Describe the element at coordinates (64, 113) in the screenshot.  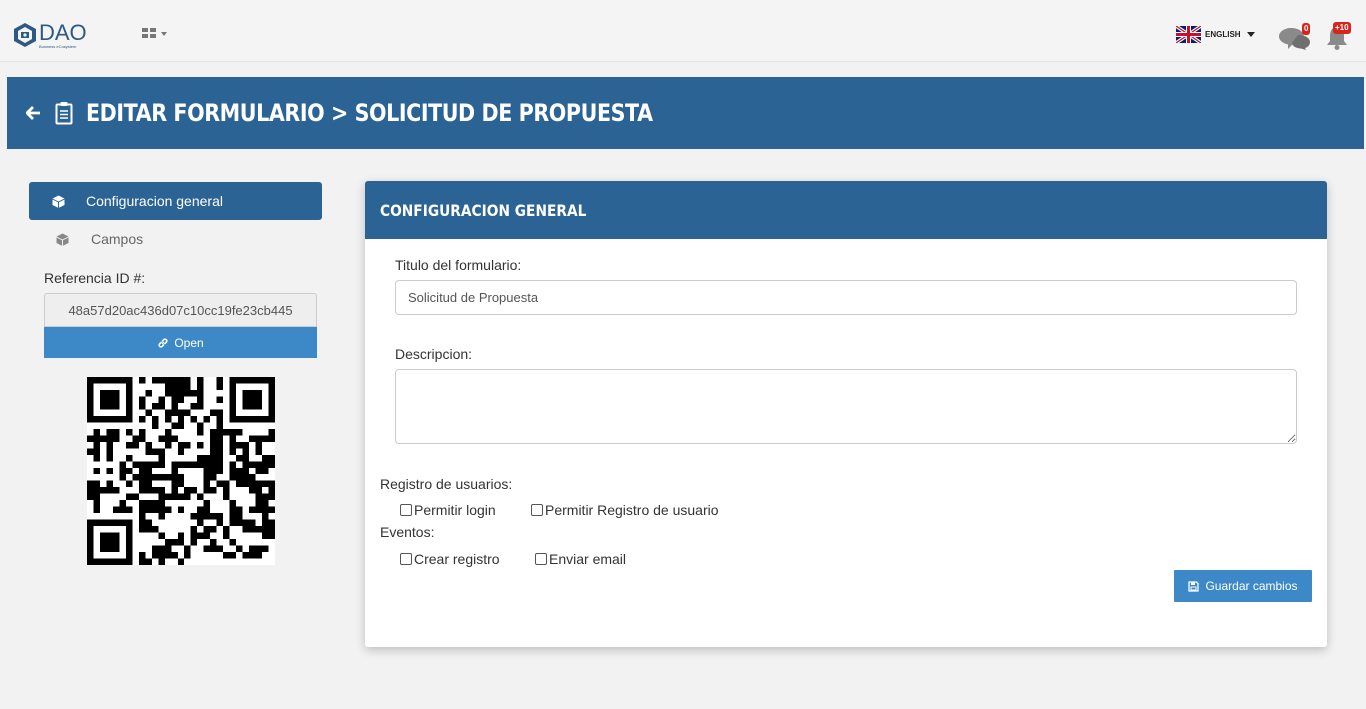
I see `clipboard-icon` at that location.